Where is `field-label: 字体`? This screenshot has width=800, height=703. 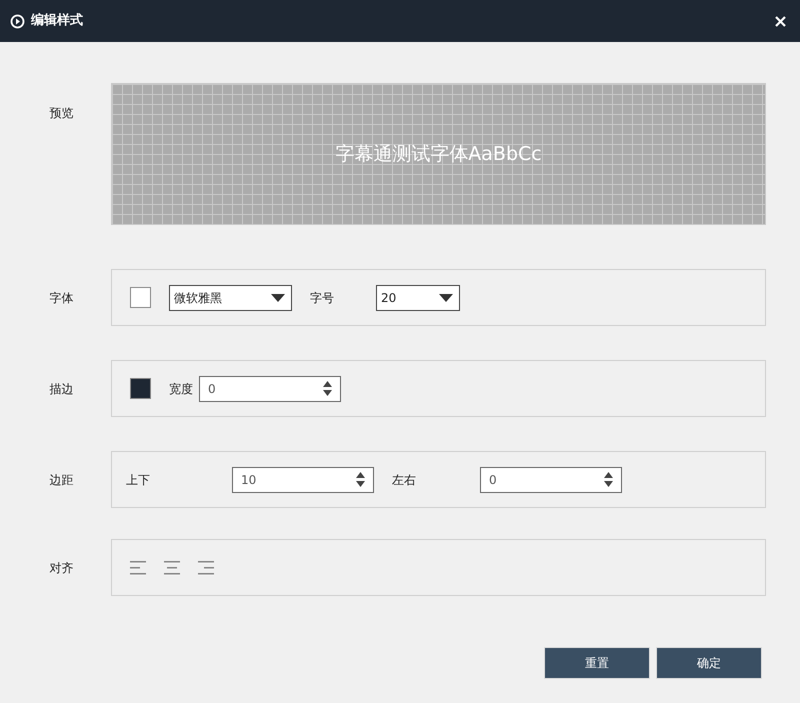
field-label: 字体 is located at coordinates (62, 298).